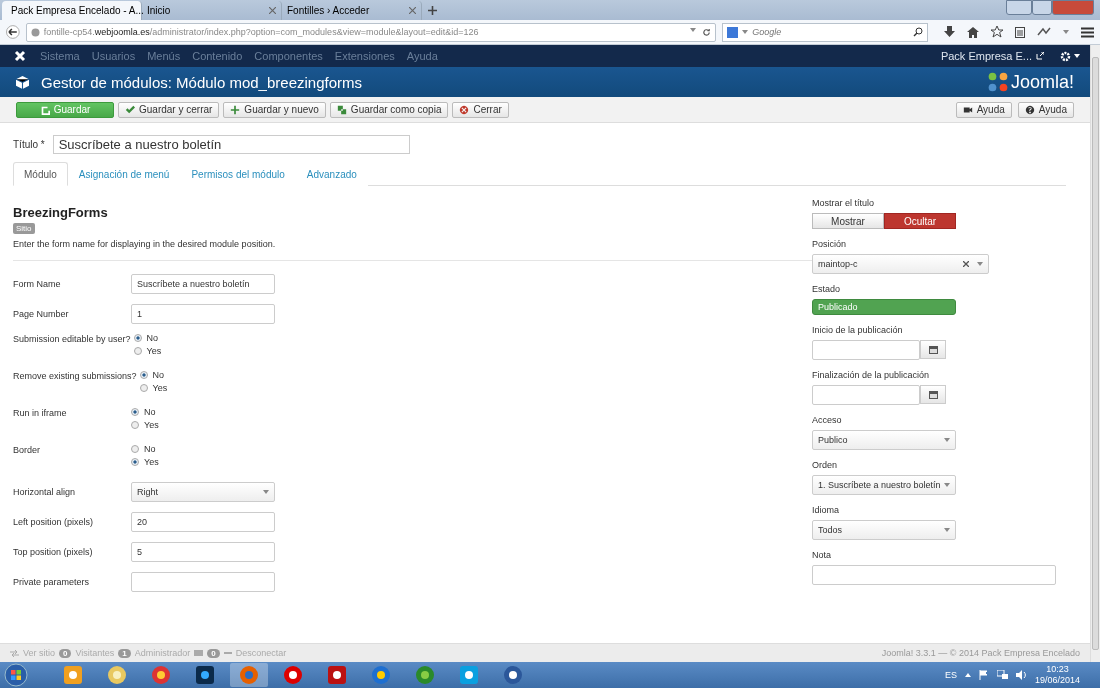 The height and width of the screenshot is (688, 1100). I want to click on toolbar-button: Cerrar, so click(480, 109).